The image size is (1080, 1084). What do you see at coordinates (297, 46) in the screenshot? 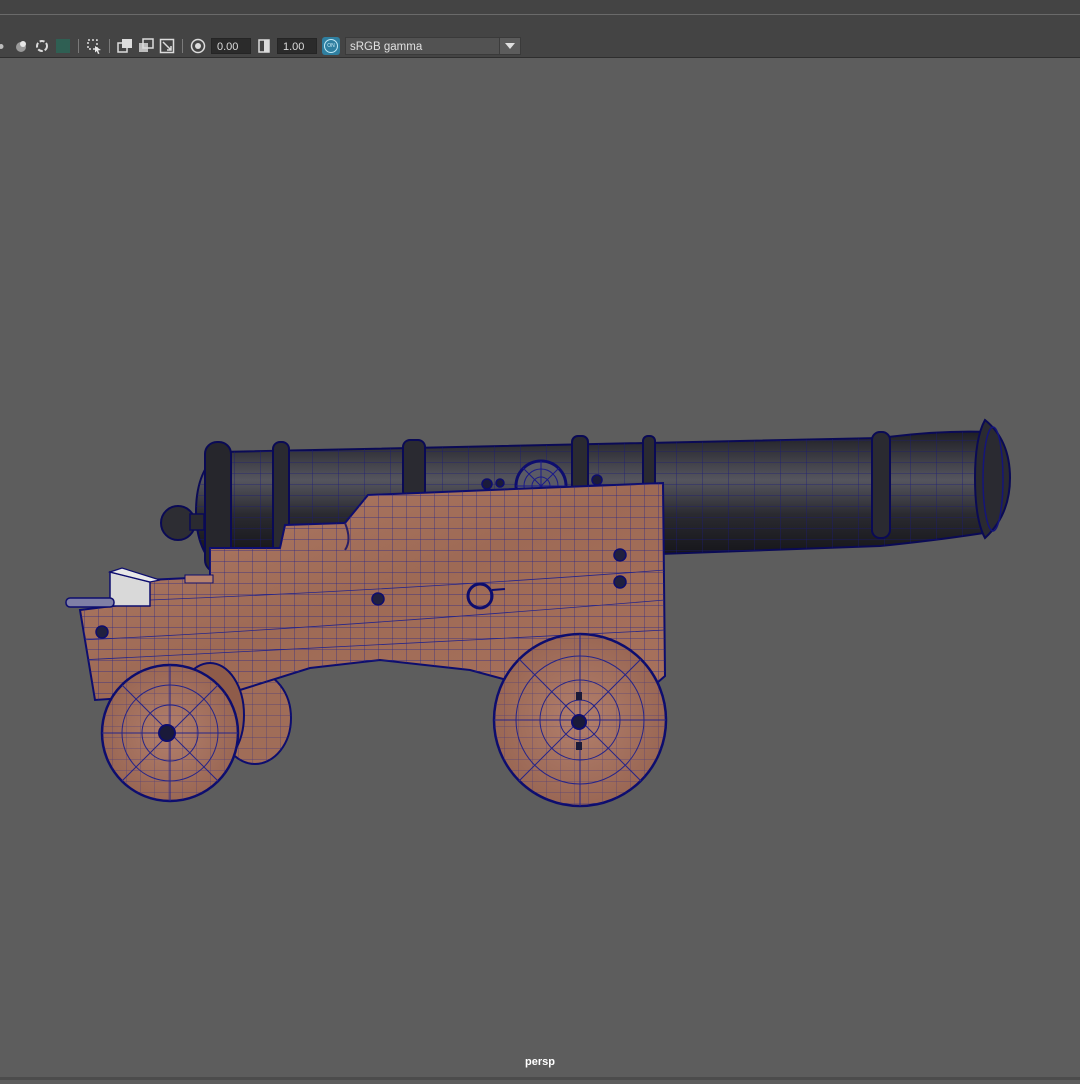
I see `gamma-field: 1.00` at bounding box center [297, 46].